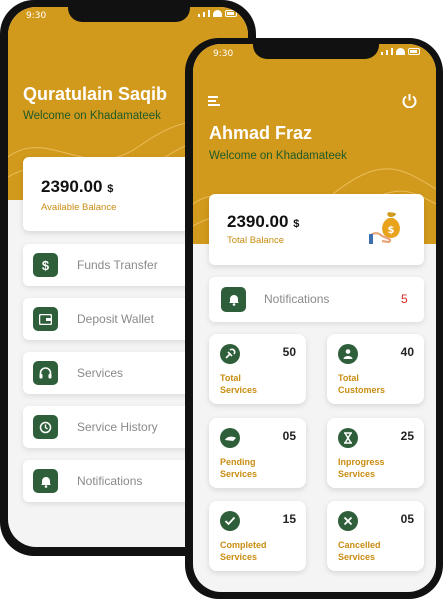 This screenshot has height=599, width=443. What do you see at coordinates (348, 521) in the screenshot?
I see `cancel-icon` at bounding box center [348, 521].